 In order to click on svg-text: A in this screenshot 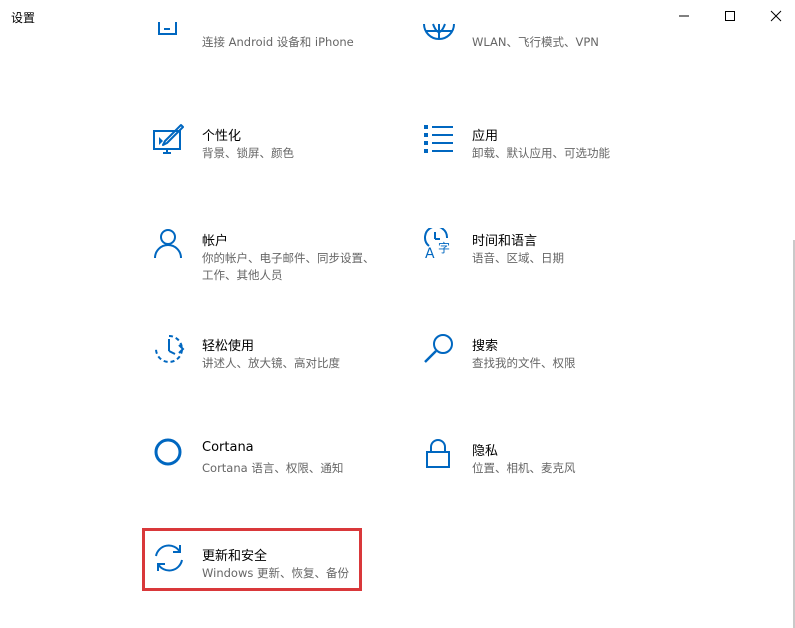, I will do `click(430, 254)`.